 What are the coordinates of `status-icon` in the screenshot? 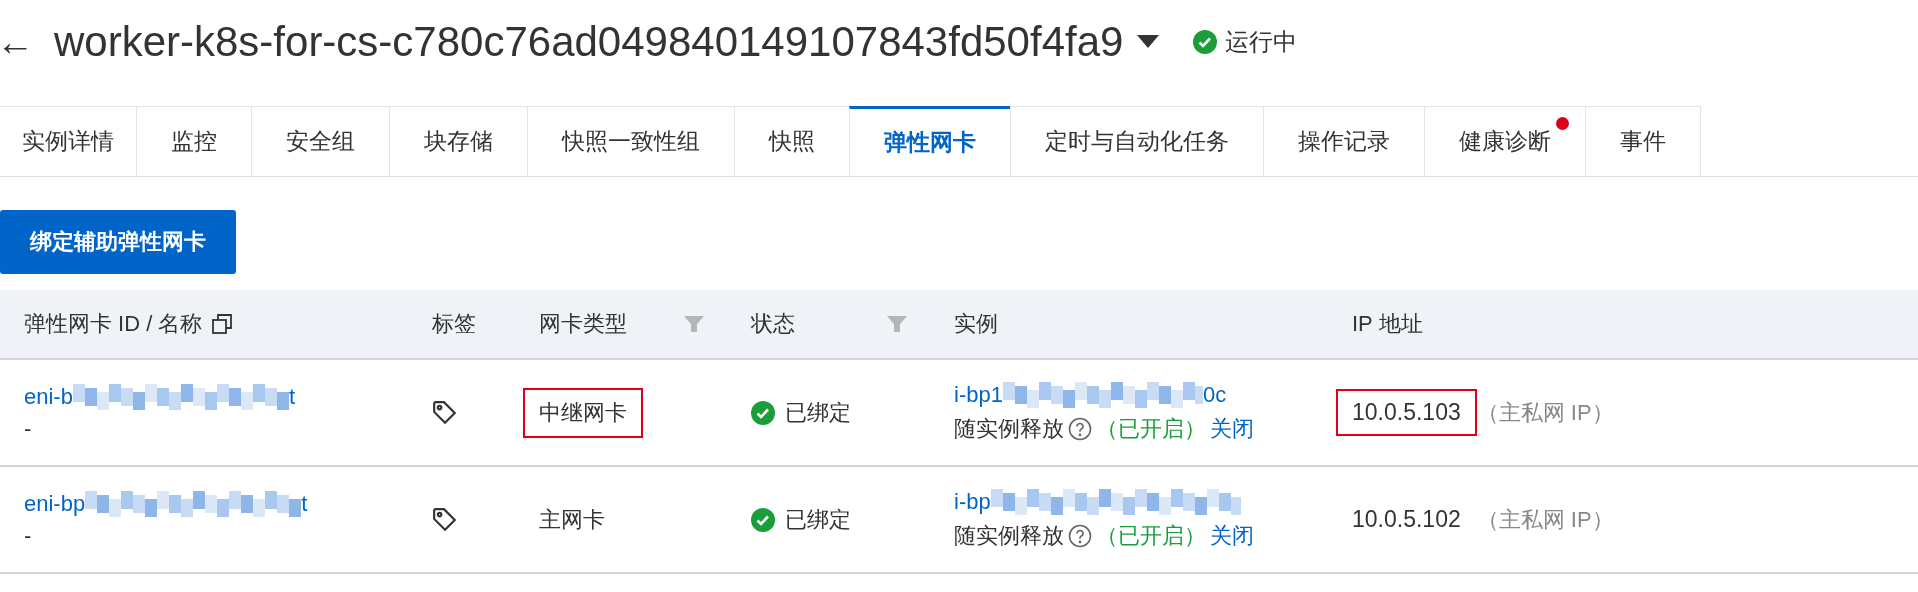 It's located at (1205, 42).